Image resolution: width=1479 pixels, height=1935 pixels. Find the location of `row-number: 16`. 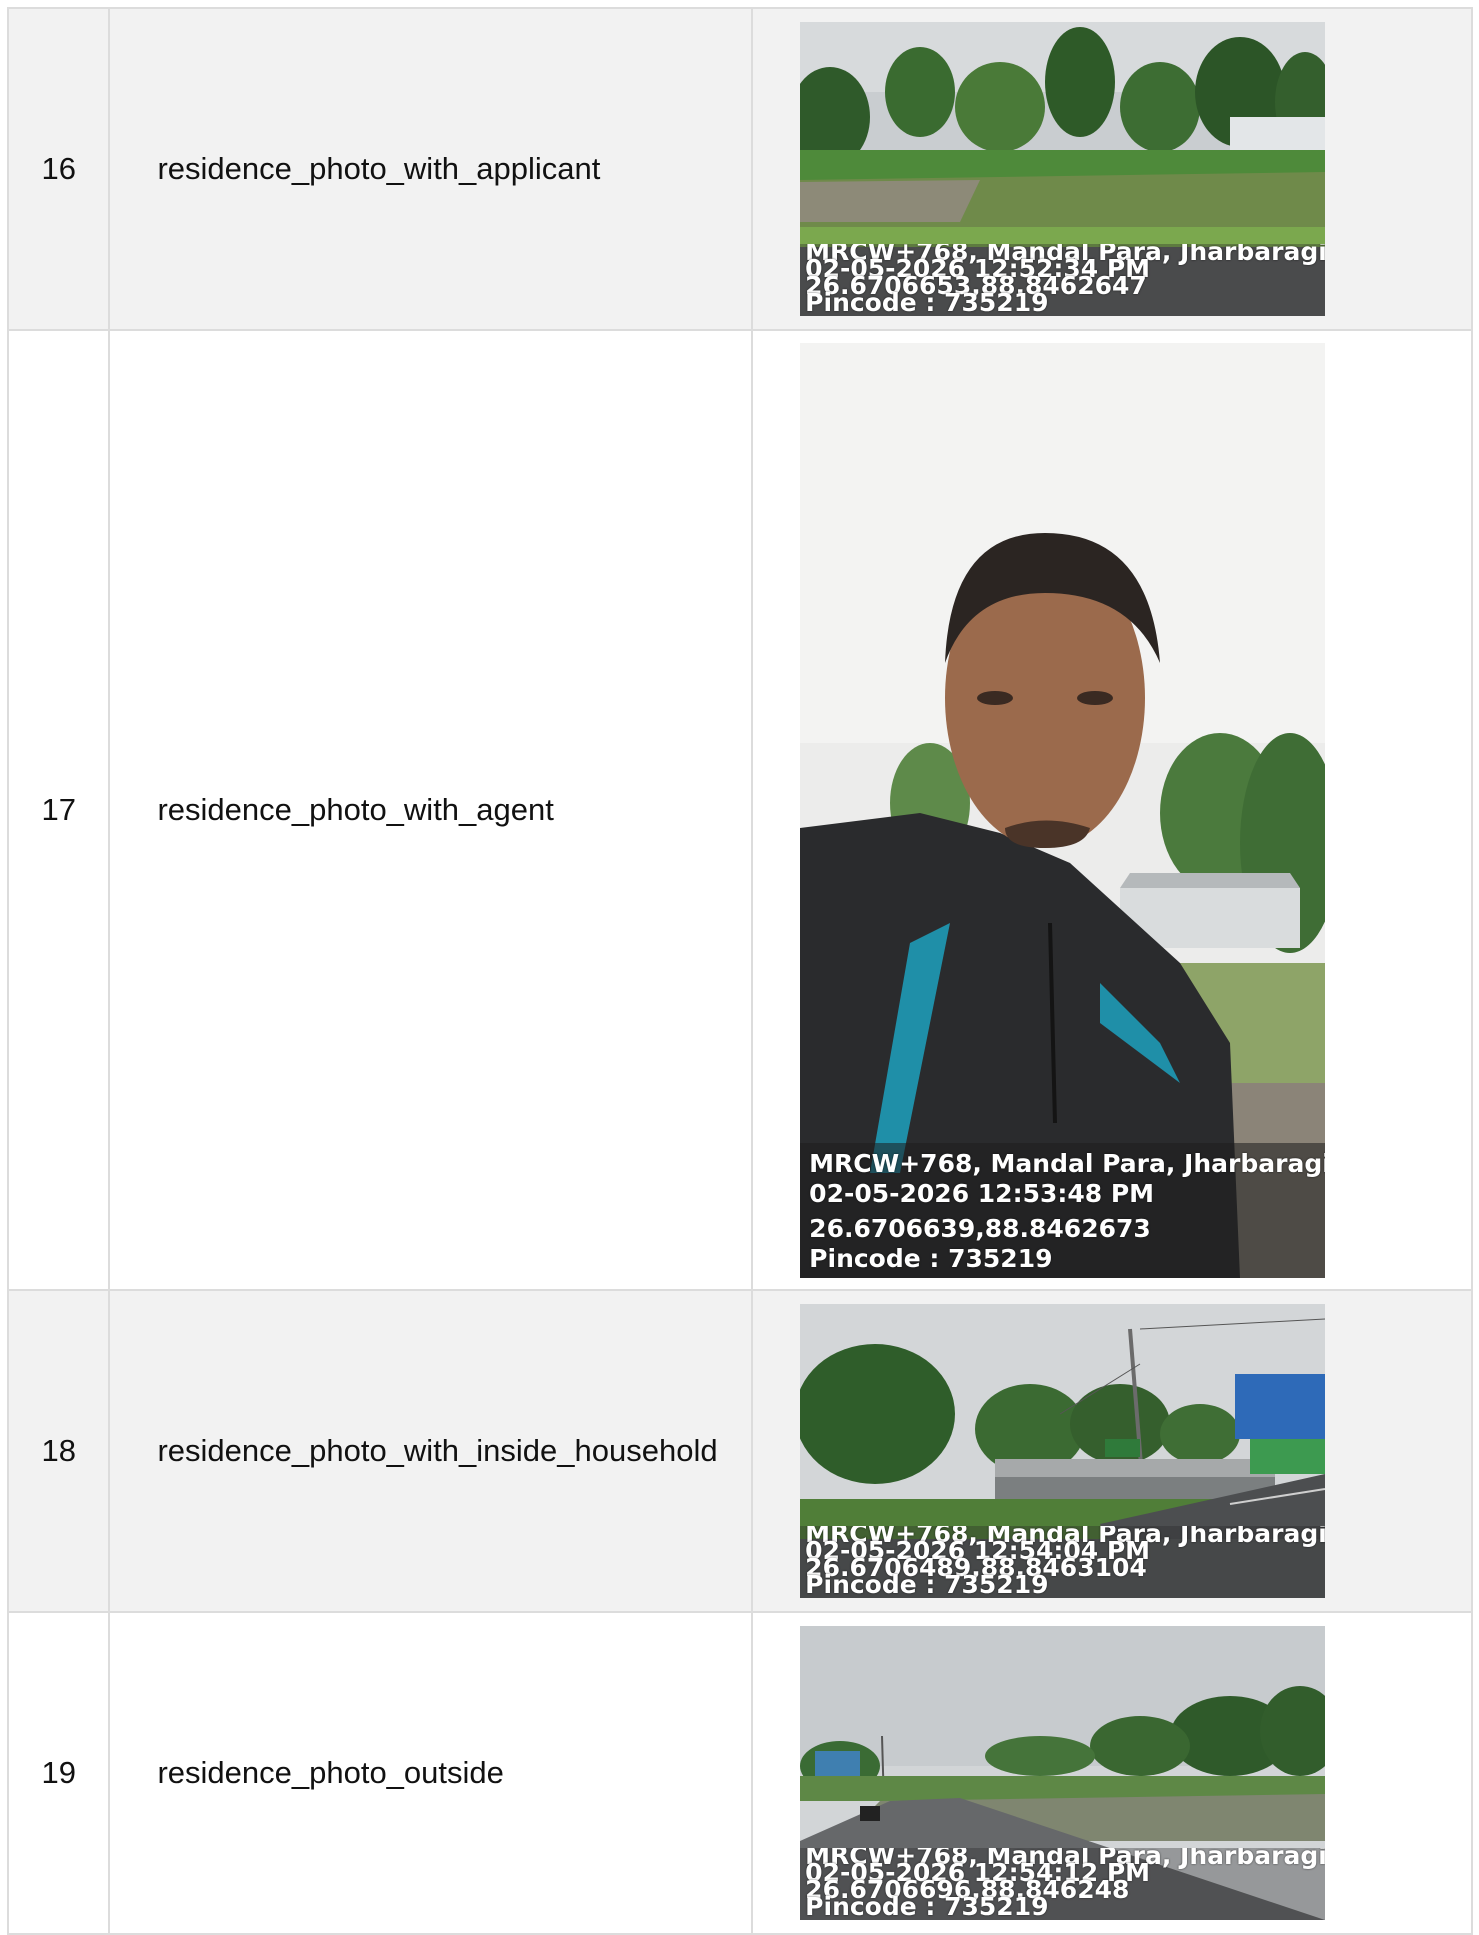

row-number: 16 is located at coordinates (58, 169).